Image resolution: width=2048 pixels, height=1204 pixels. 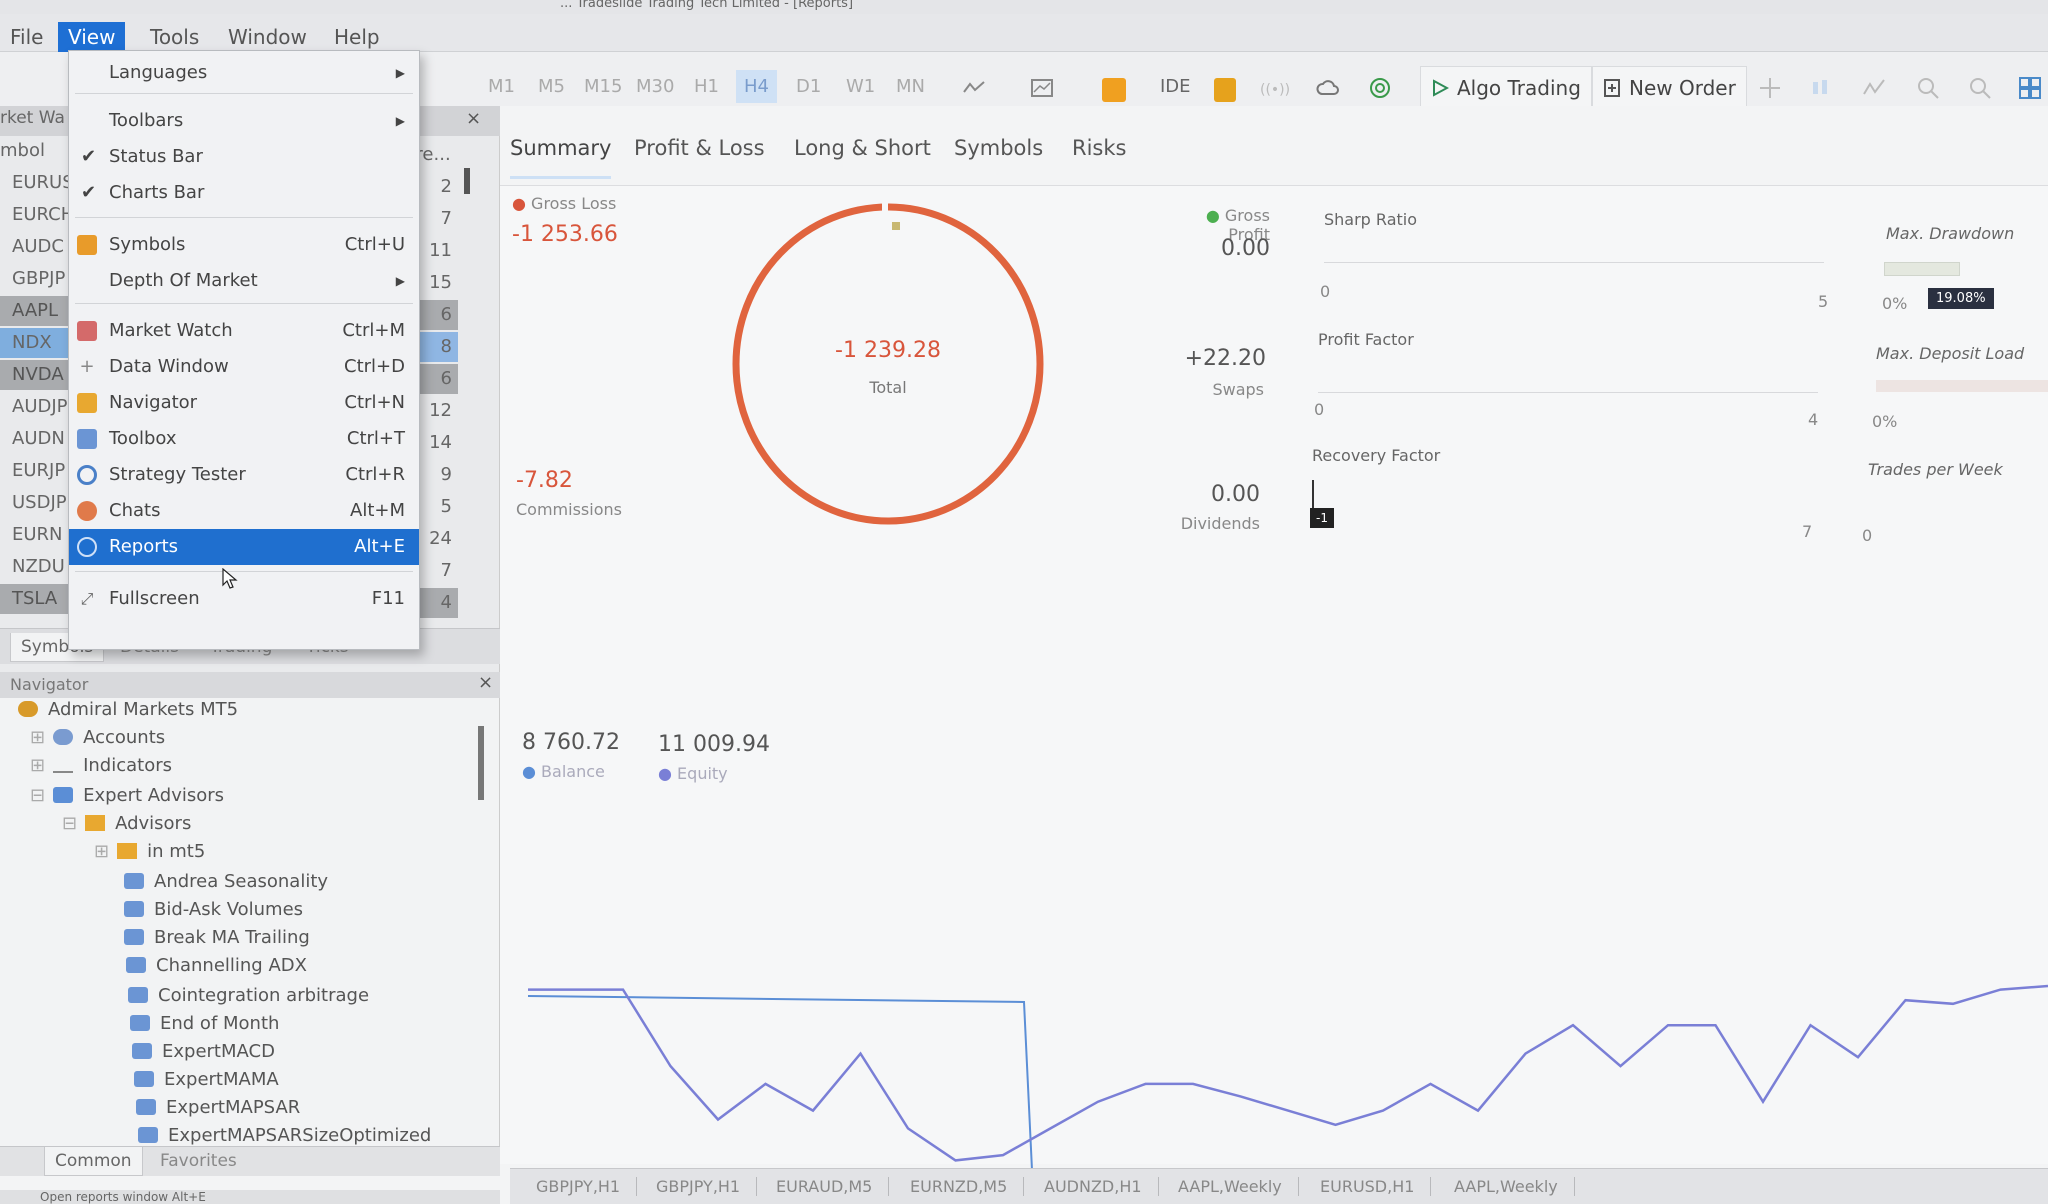 I want to click on tree-expert-item: Channelling ADX, so click(x=216, y=966).